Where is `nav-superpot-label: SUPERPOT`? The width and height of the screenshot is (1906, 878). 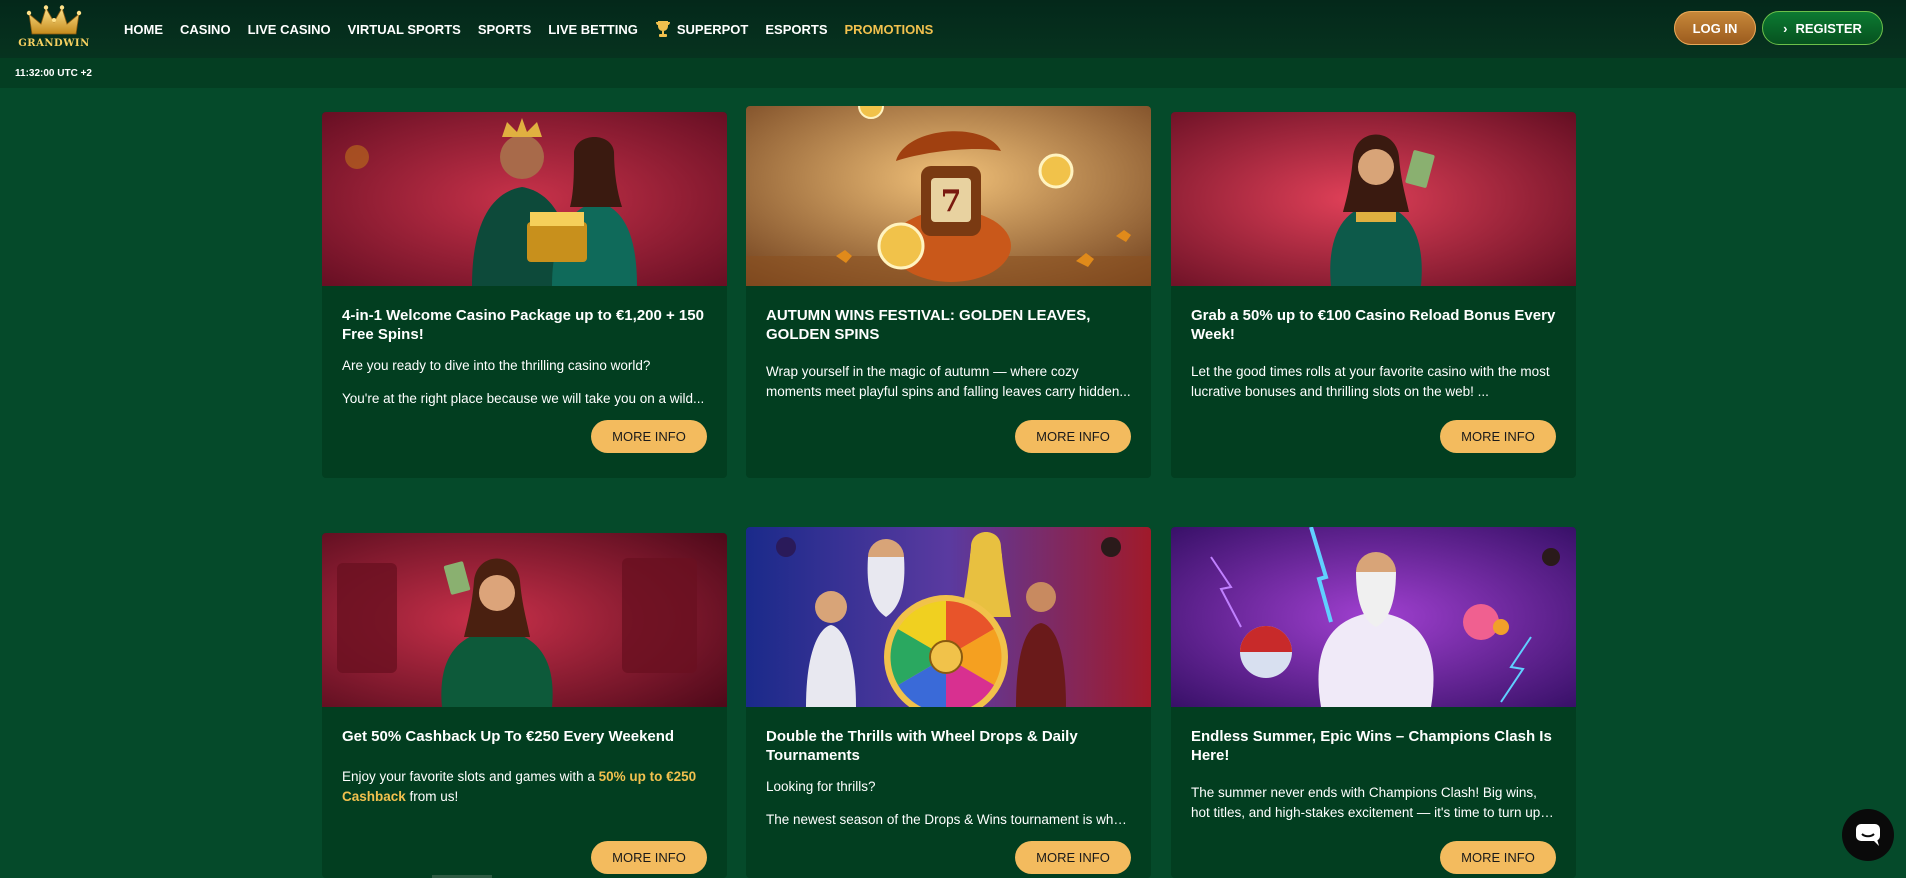
nav-superpot-label: SUPERPOT is located at coordinates (712, 29).